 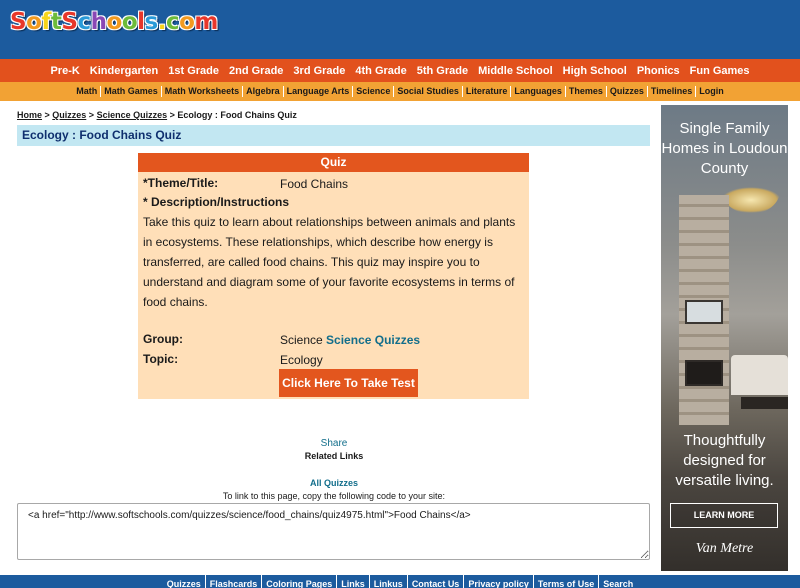 What do you see at coordinates (724, 548) in the screenshot?
I see `ad-brand-logo: Van Metre` at bounding box center [724, 548].